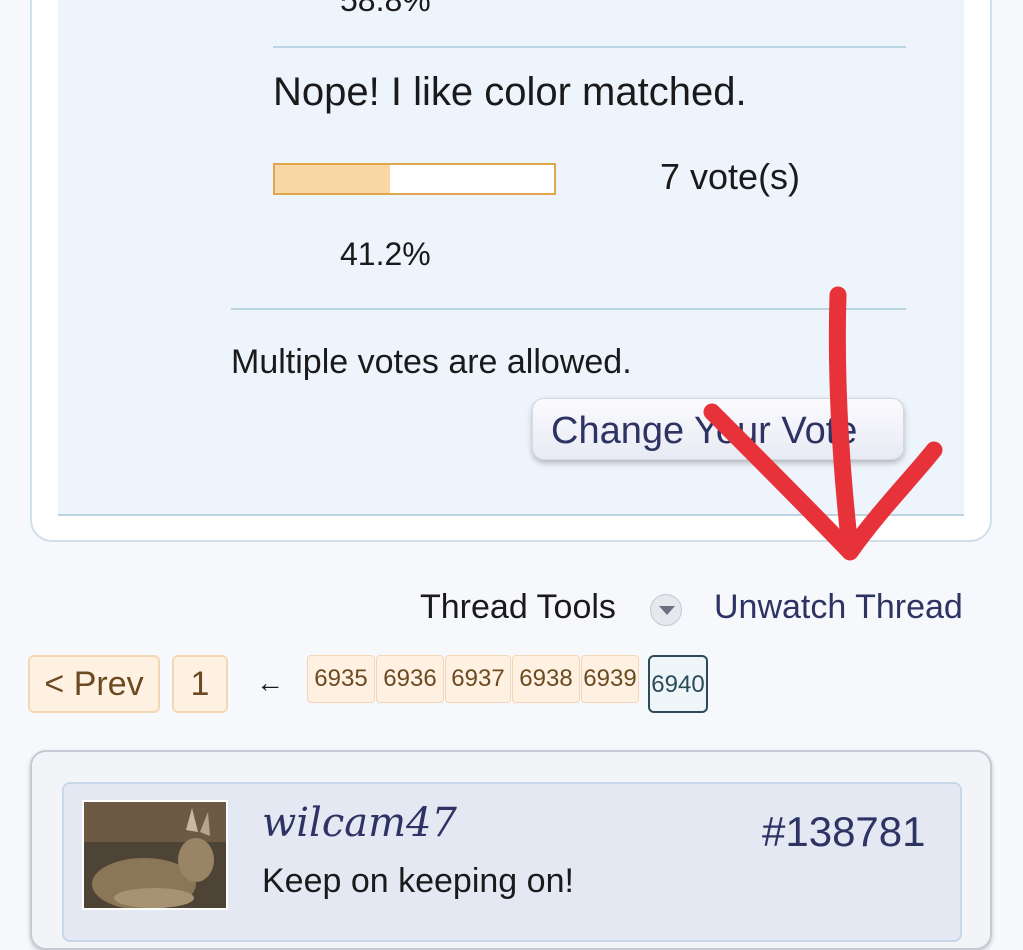 The image size is (1023, 950). What do you see at coordinates (844, 832) in the screenshot?
I see `post-number: #138781` at bounding box center [844, 832].